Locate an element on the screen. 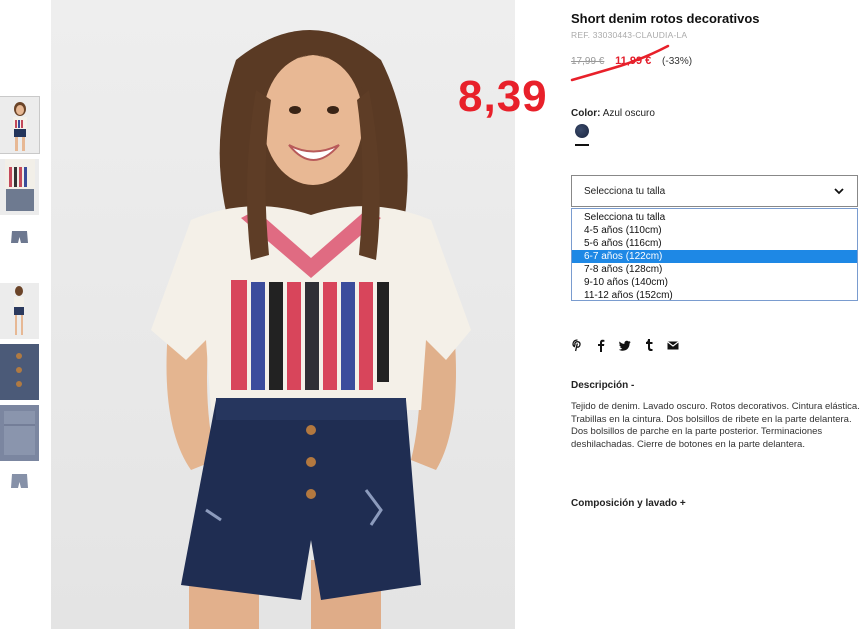 This screenshot has width=862, height=629. color-label-key: Color: is located at coordinates (586, 113).